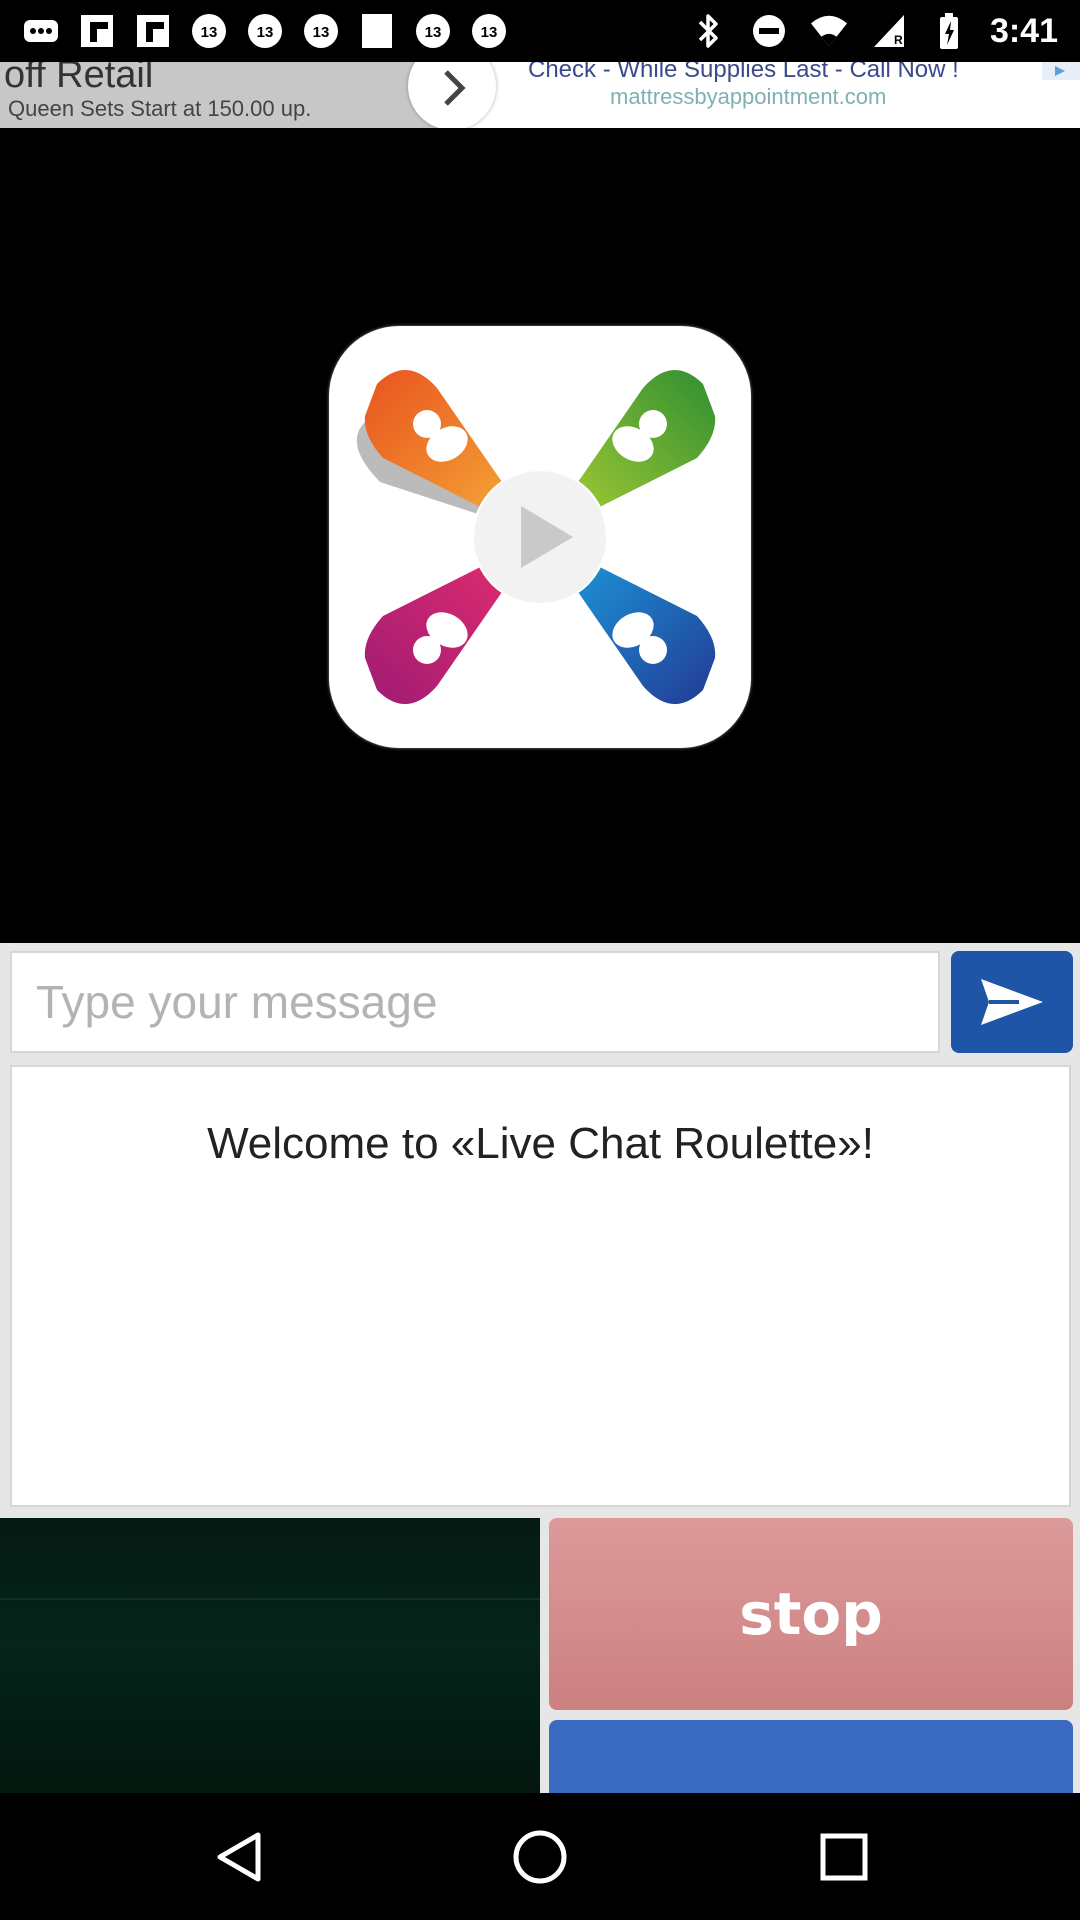  Describe the element at coordinates (79, 79) in the screenshot. I see `ad-headline: off Retail` at that location.